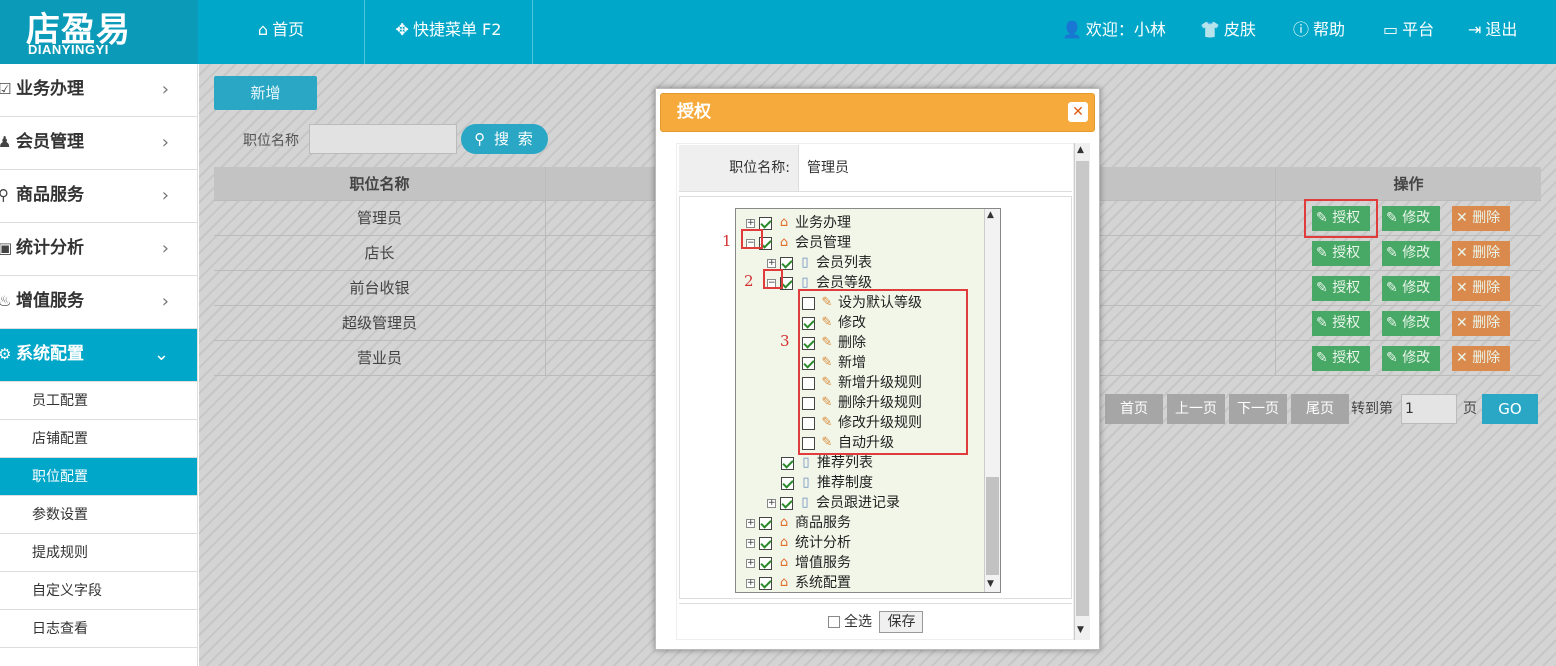  Describe the element at coordinates (98, 515) in the screenshot. I see `sidebar-item-params: 参数设置` at that location.